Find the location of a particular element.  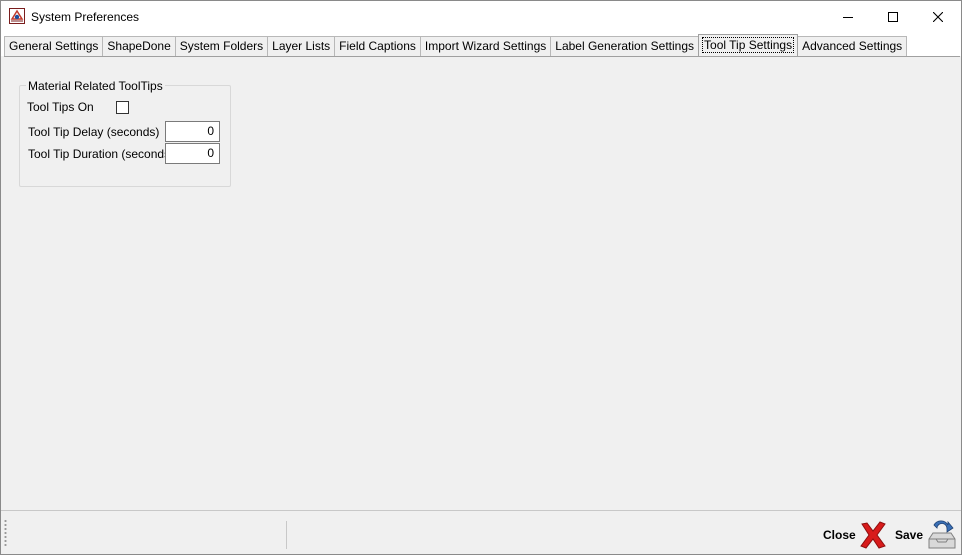

tab-label: System Folders is located at coordinates (221, 46).